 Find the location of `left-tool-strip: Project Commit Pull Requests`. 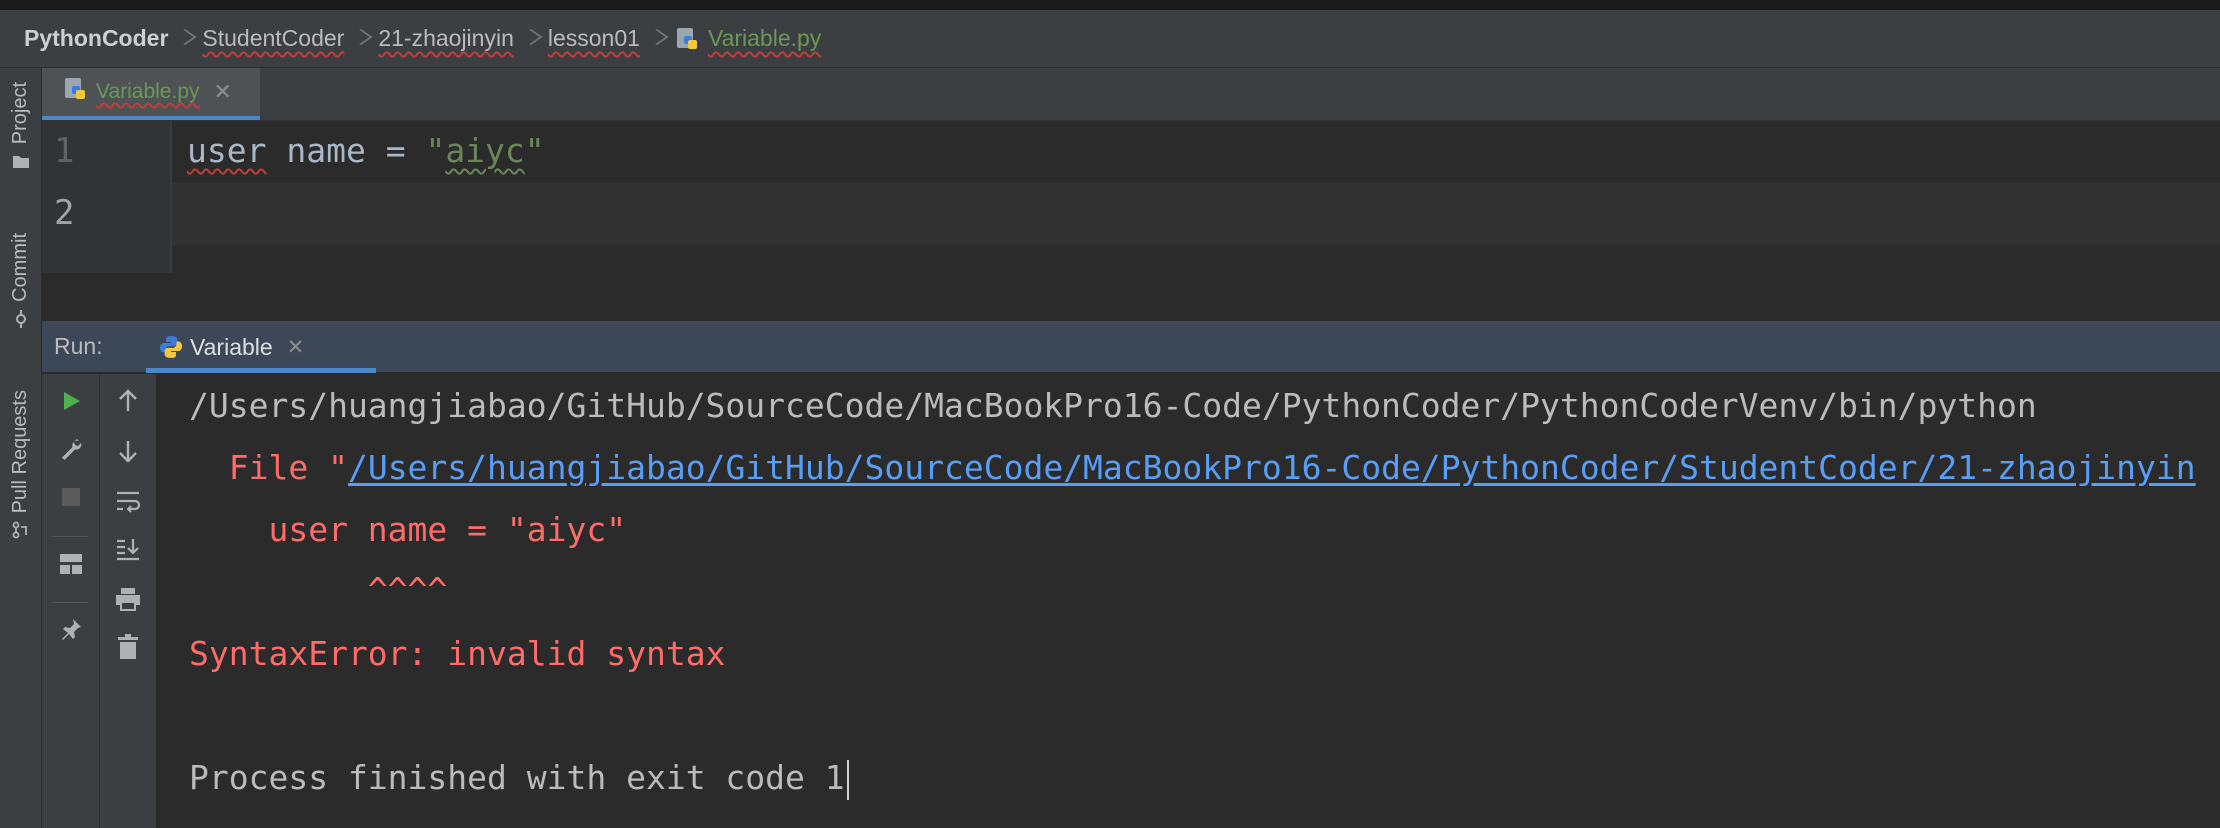

left-tool-strip: Project Commit Pull Requests is located at coordinates (21, 448).